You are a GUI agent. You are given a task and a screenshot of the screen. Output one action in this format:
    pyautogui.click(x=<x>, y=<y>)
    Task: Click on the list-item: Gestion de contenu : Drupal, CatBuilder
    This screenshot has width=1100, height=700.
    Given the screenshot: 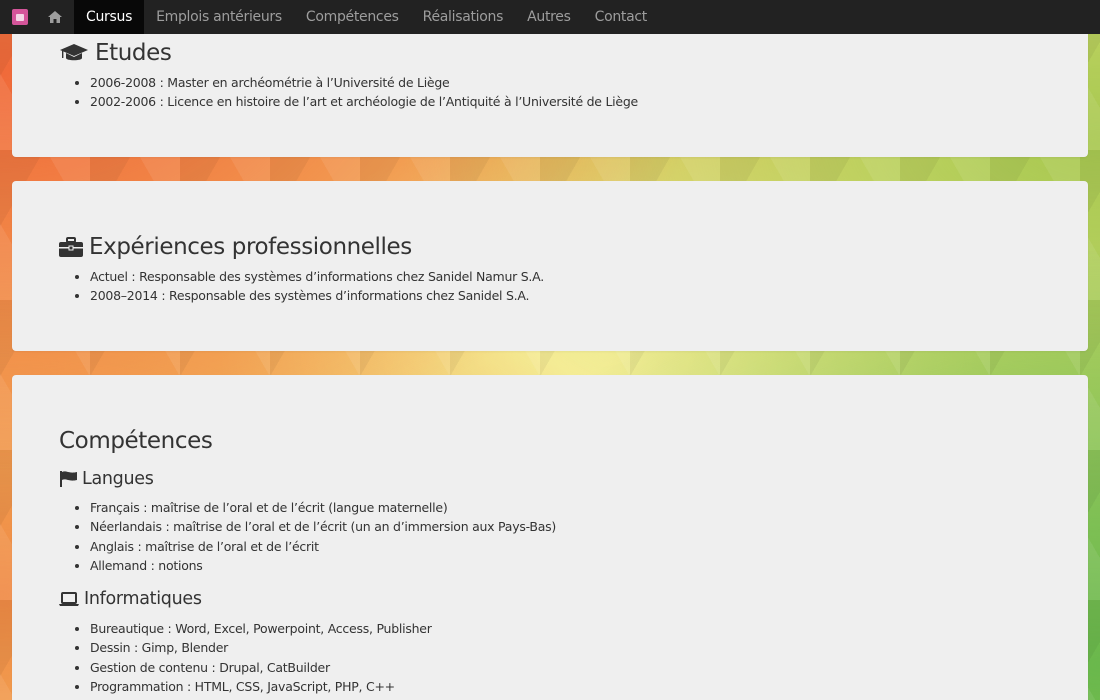 What is the action you would take?
    pyautogui.click(x=261, y=667)
    